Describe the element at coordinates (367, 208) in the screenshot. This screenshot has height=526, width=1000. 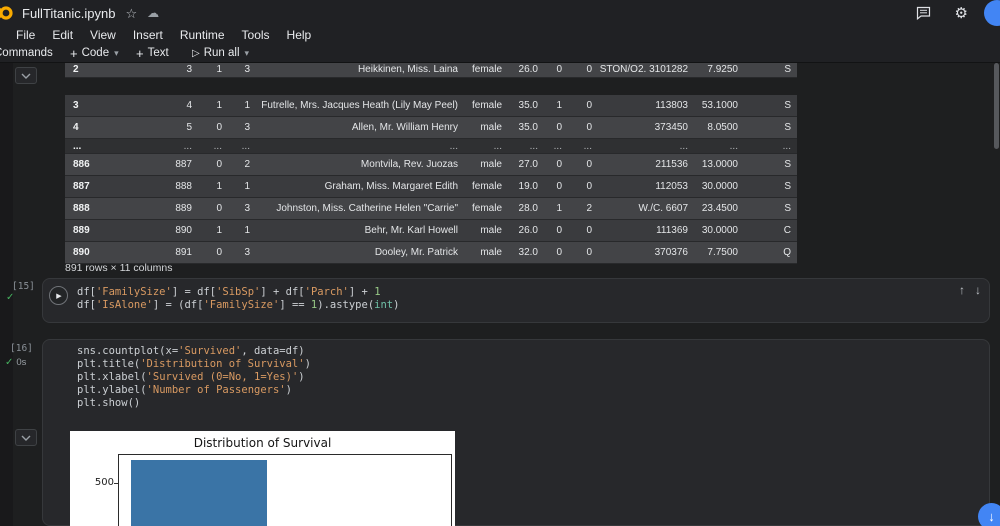
I see `table-cell: Johnston, Miss. Catherine Helen "Carrie"` at that location.